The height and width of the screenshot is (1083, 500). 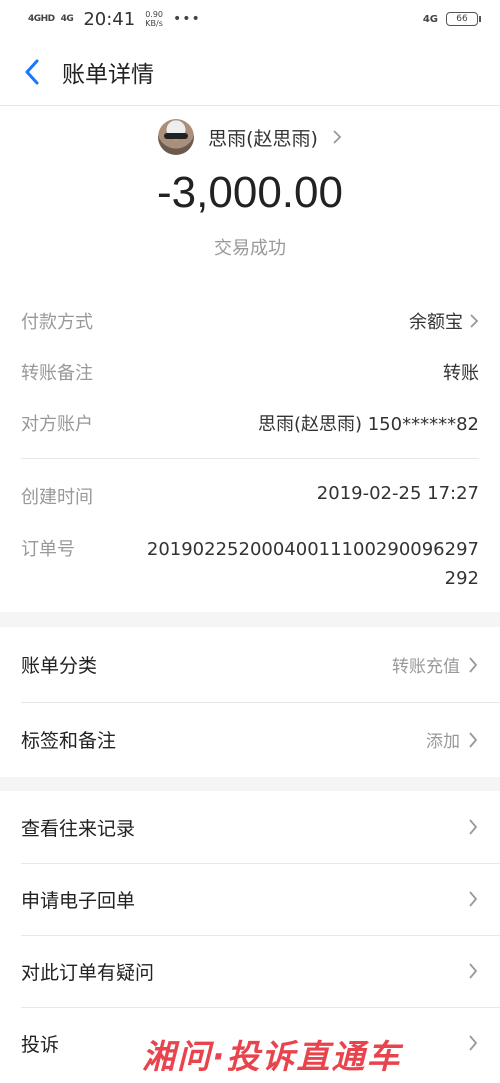 I want to click on bill-category-group: 账单分类 转账充值 标签和备注 添加, so click(x=250, y=702).